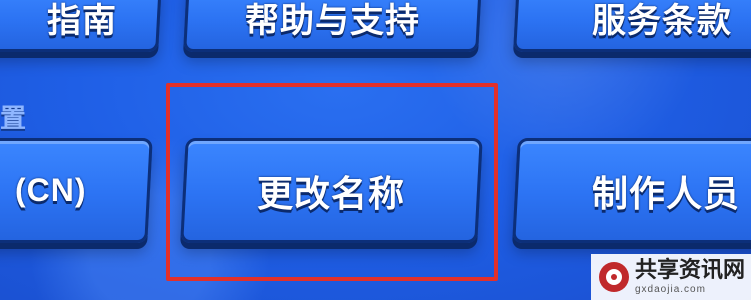 This screenshot has width=751, height=300. I want to click on guide-button-label: 指南, so click(82, 20).